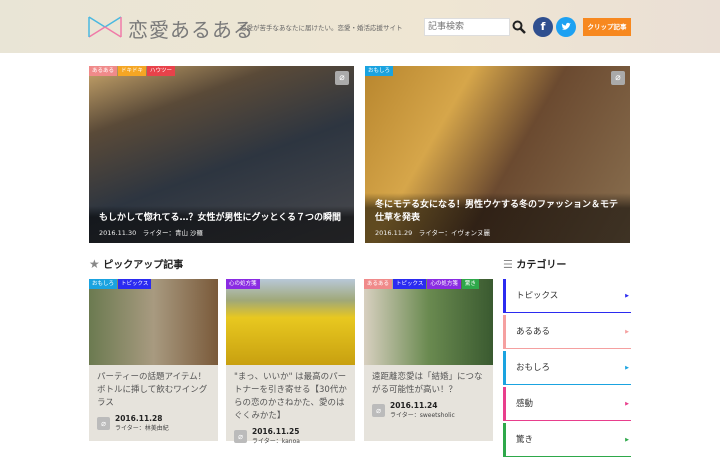 Image resolution: width=720 pixels, height=457 pixels. Describe the element at coordinates (290, 322) in the screenshot. I see `article-image: 心の処方箋` at that location.